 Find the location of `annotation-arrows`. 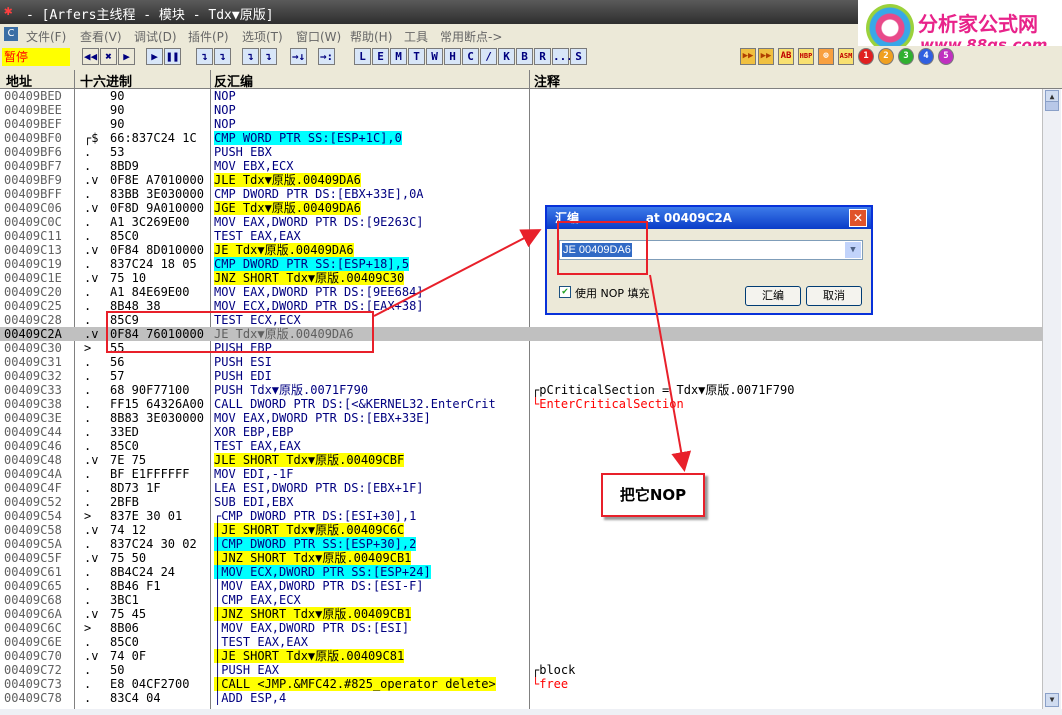

annotation-arrows is located at coordinates (532, 350).